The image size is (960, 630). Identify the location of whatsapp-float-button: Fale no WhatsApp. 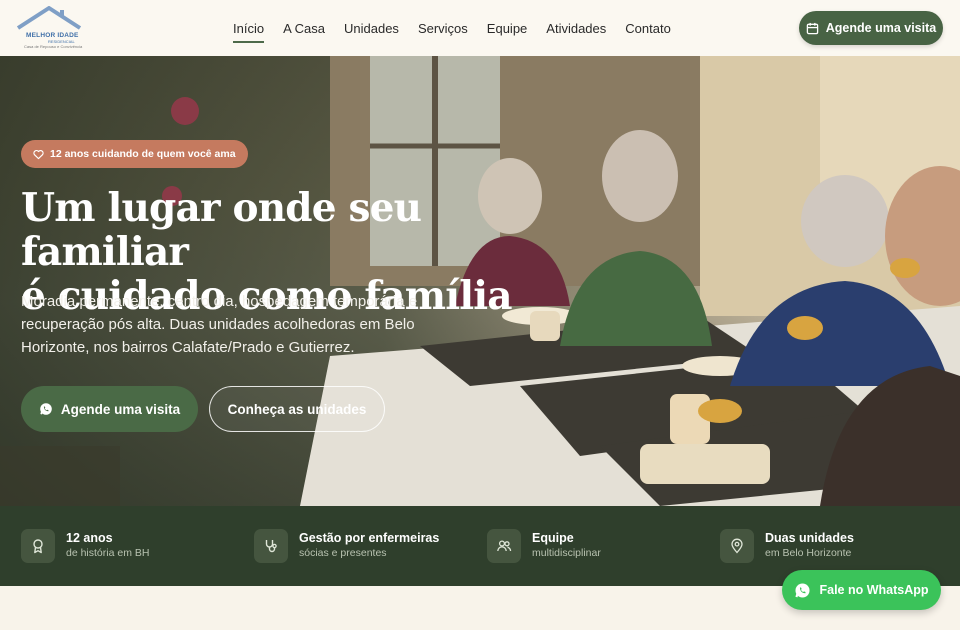
(861, 590).